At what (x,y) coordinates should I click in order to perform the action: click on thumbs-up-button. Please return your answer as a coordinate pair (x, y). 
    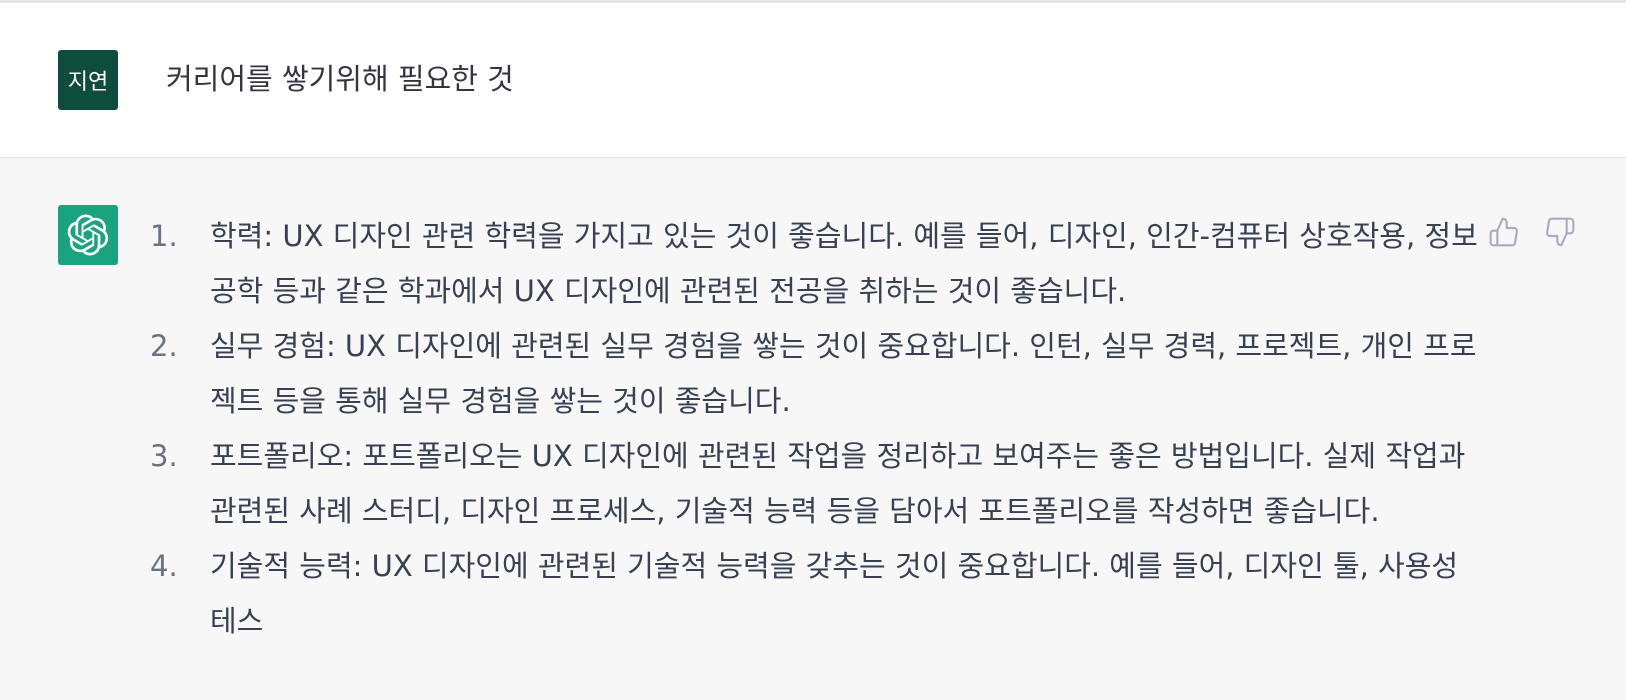
    Looking at the image, I should click on (1504, 232).